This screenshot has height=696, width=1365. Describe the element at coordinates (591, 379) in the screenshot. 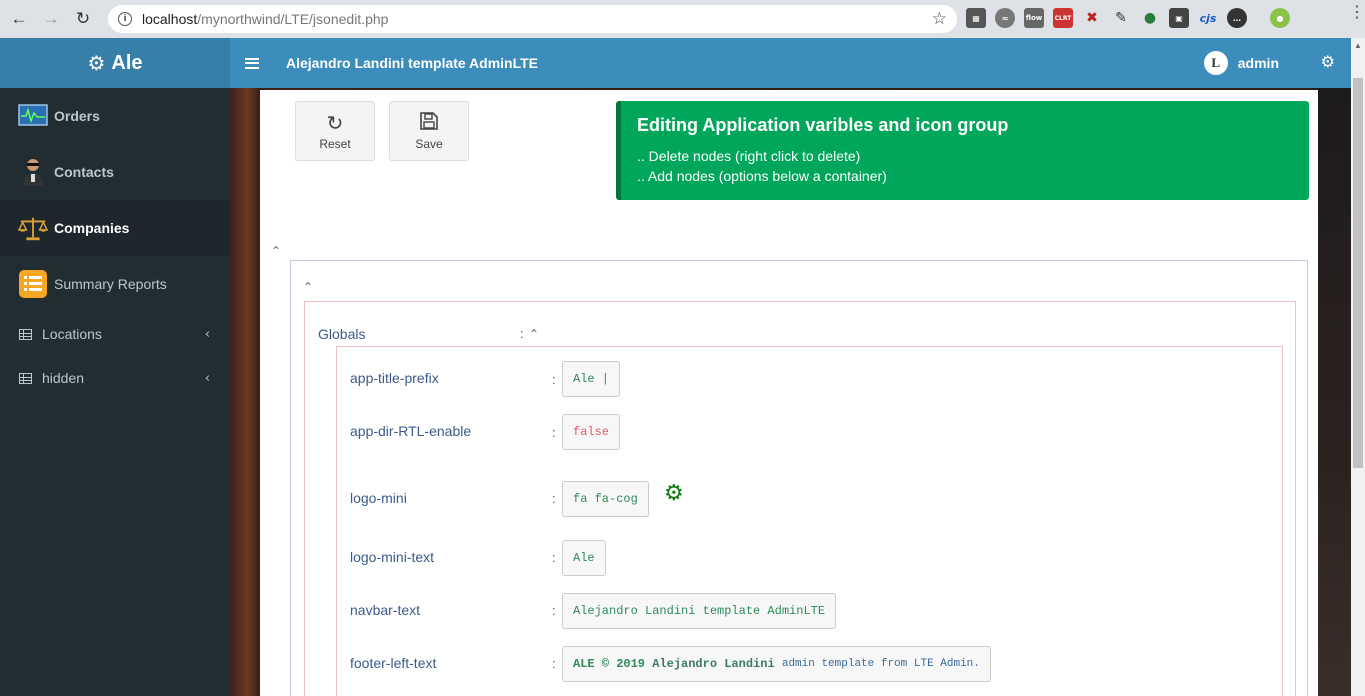

I see `property-value-input: Ale |` at that location.